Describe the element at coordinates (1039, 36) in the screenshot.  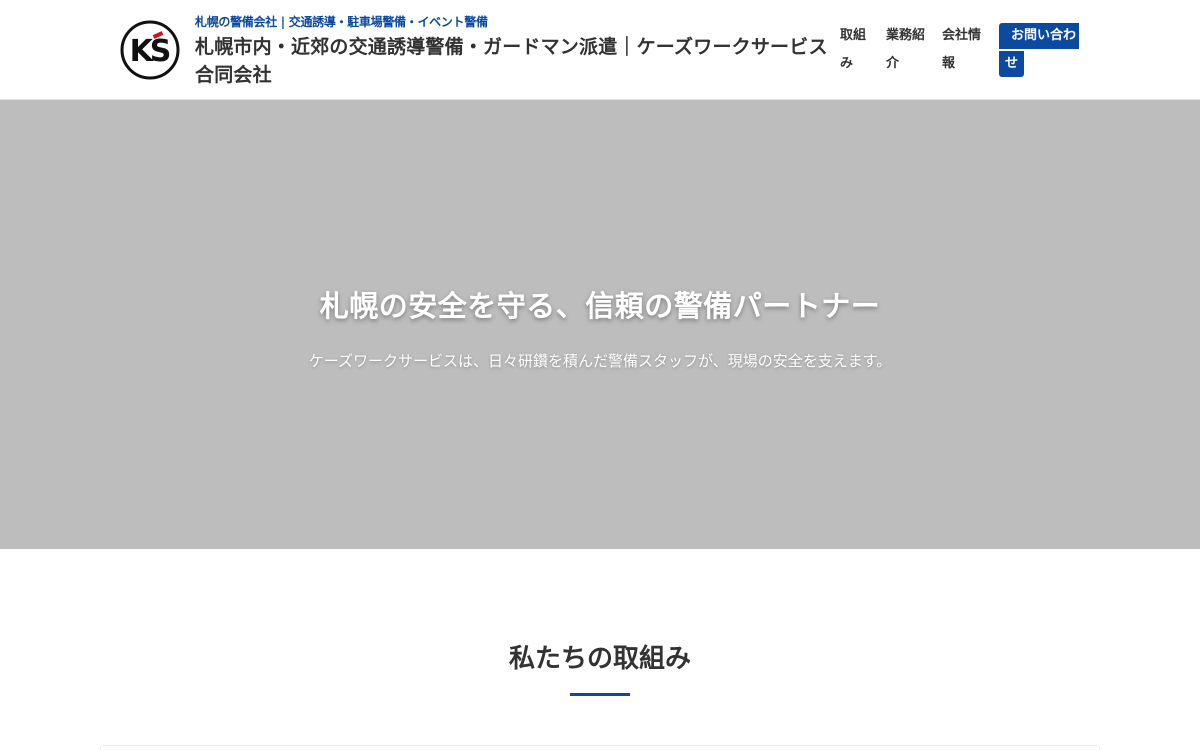
I see `contact-button-label-1: お問い合わ` at that location.